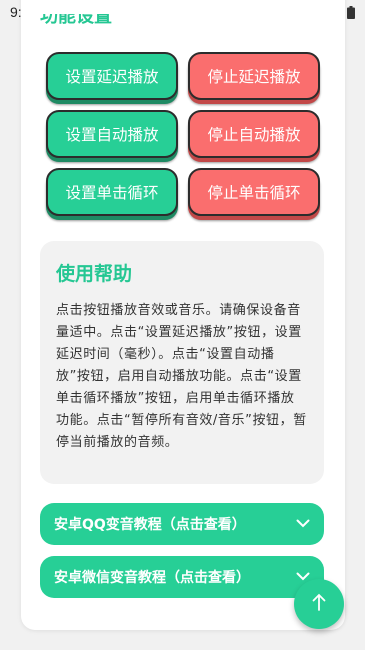 This screenshot has height=650, width=365. Describe the element at coordinates (152, 578) in the screenshot. I see `wechat-tutorial-label: 安卓微信变音教程（点击查看）` at that location.